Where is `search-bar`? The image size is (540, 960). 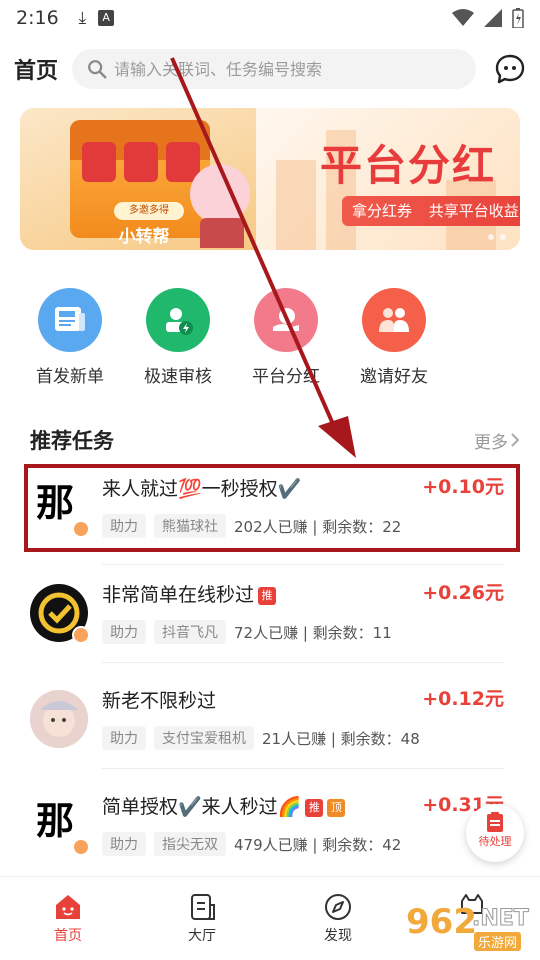
search-bar is located at coordinates (274, 69).